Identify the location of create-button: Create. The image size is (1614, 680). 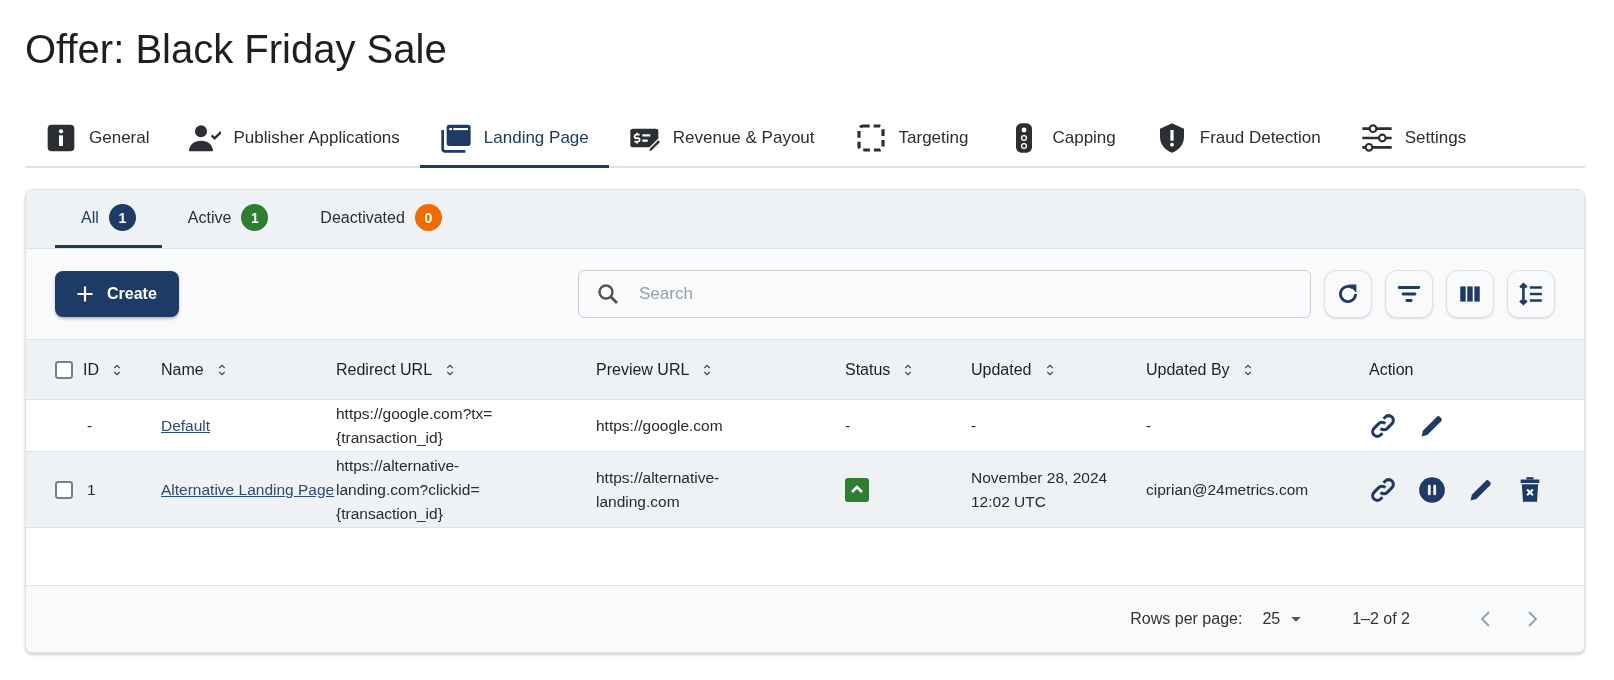
(117, 294).